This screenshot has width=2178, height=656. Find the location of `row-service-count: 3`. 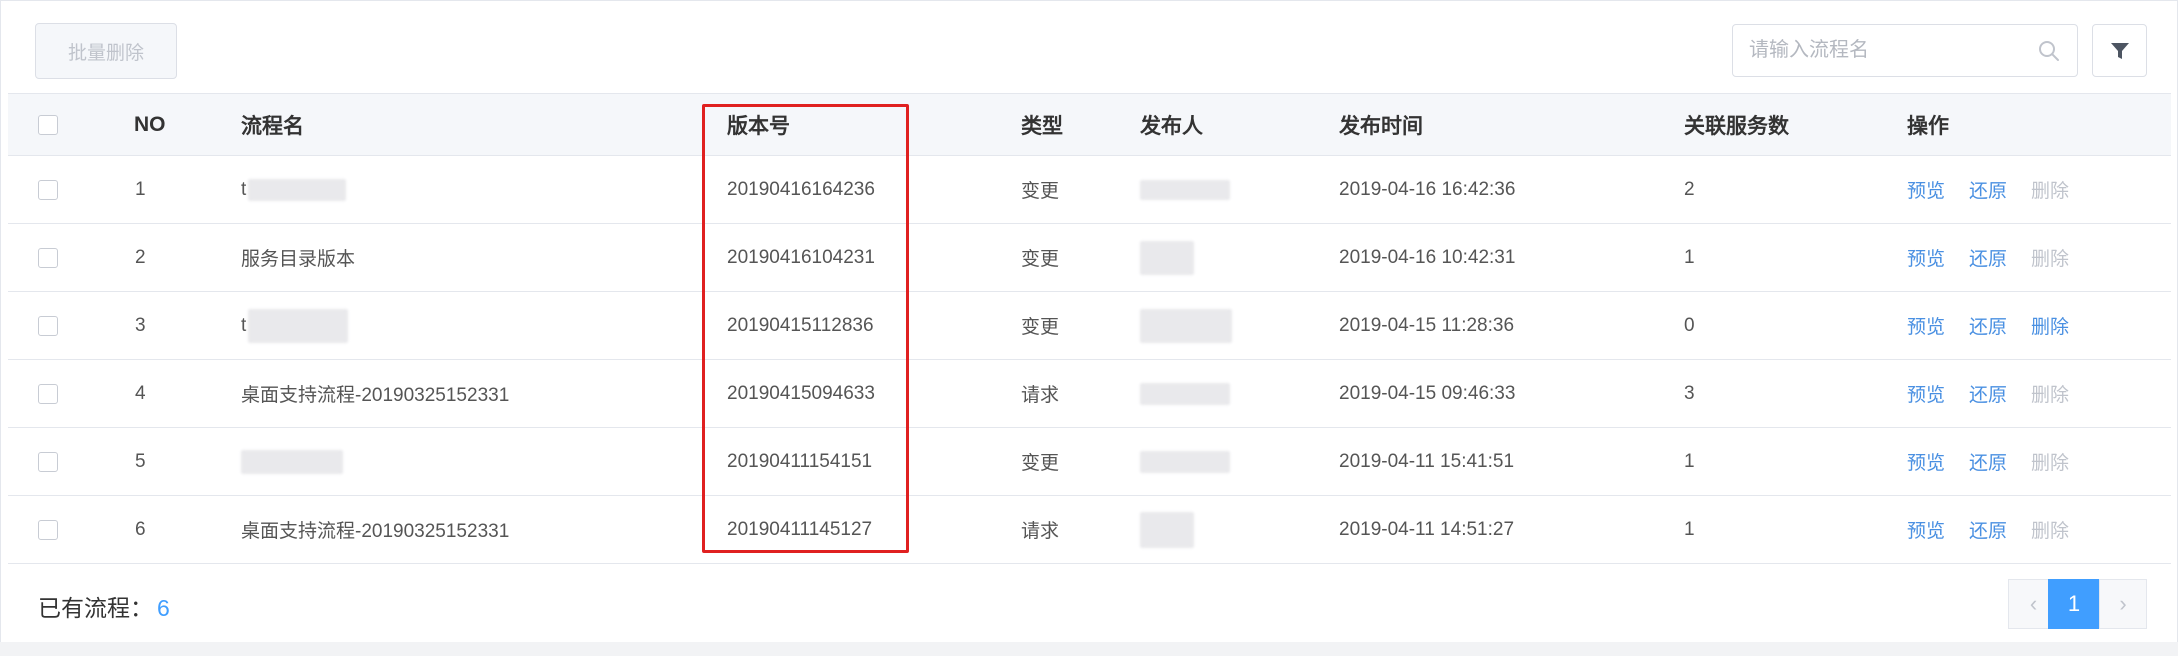

row-service-count: 3 is located at coordinates (1689, 393).